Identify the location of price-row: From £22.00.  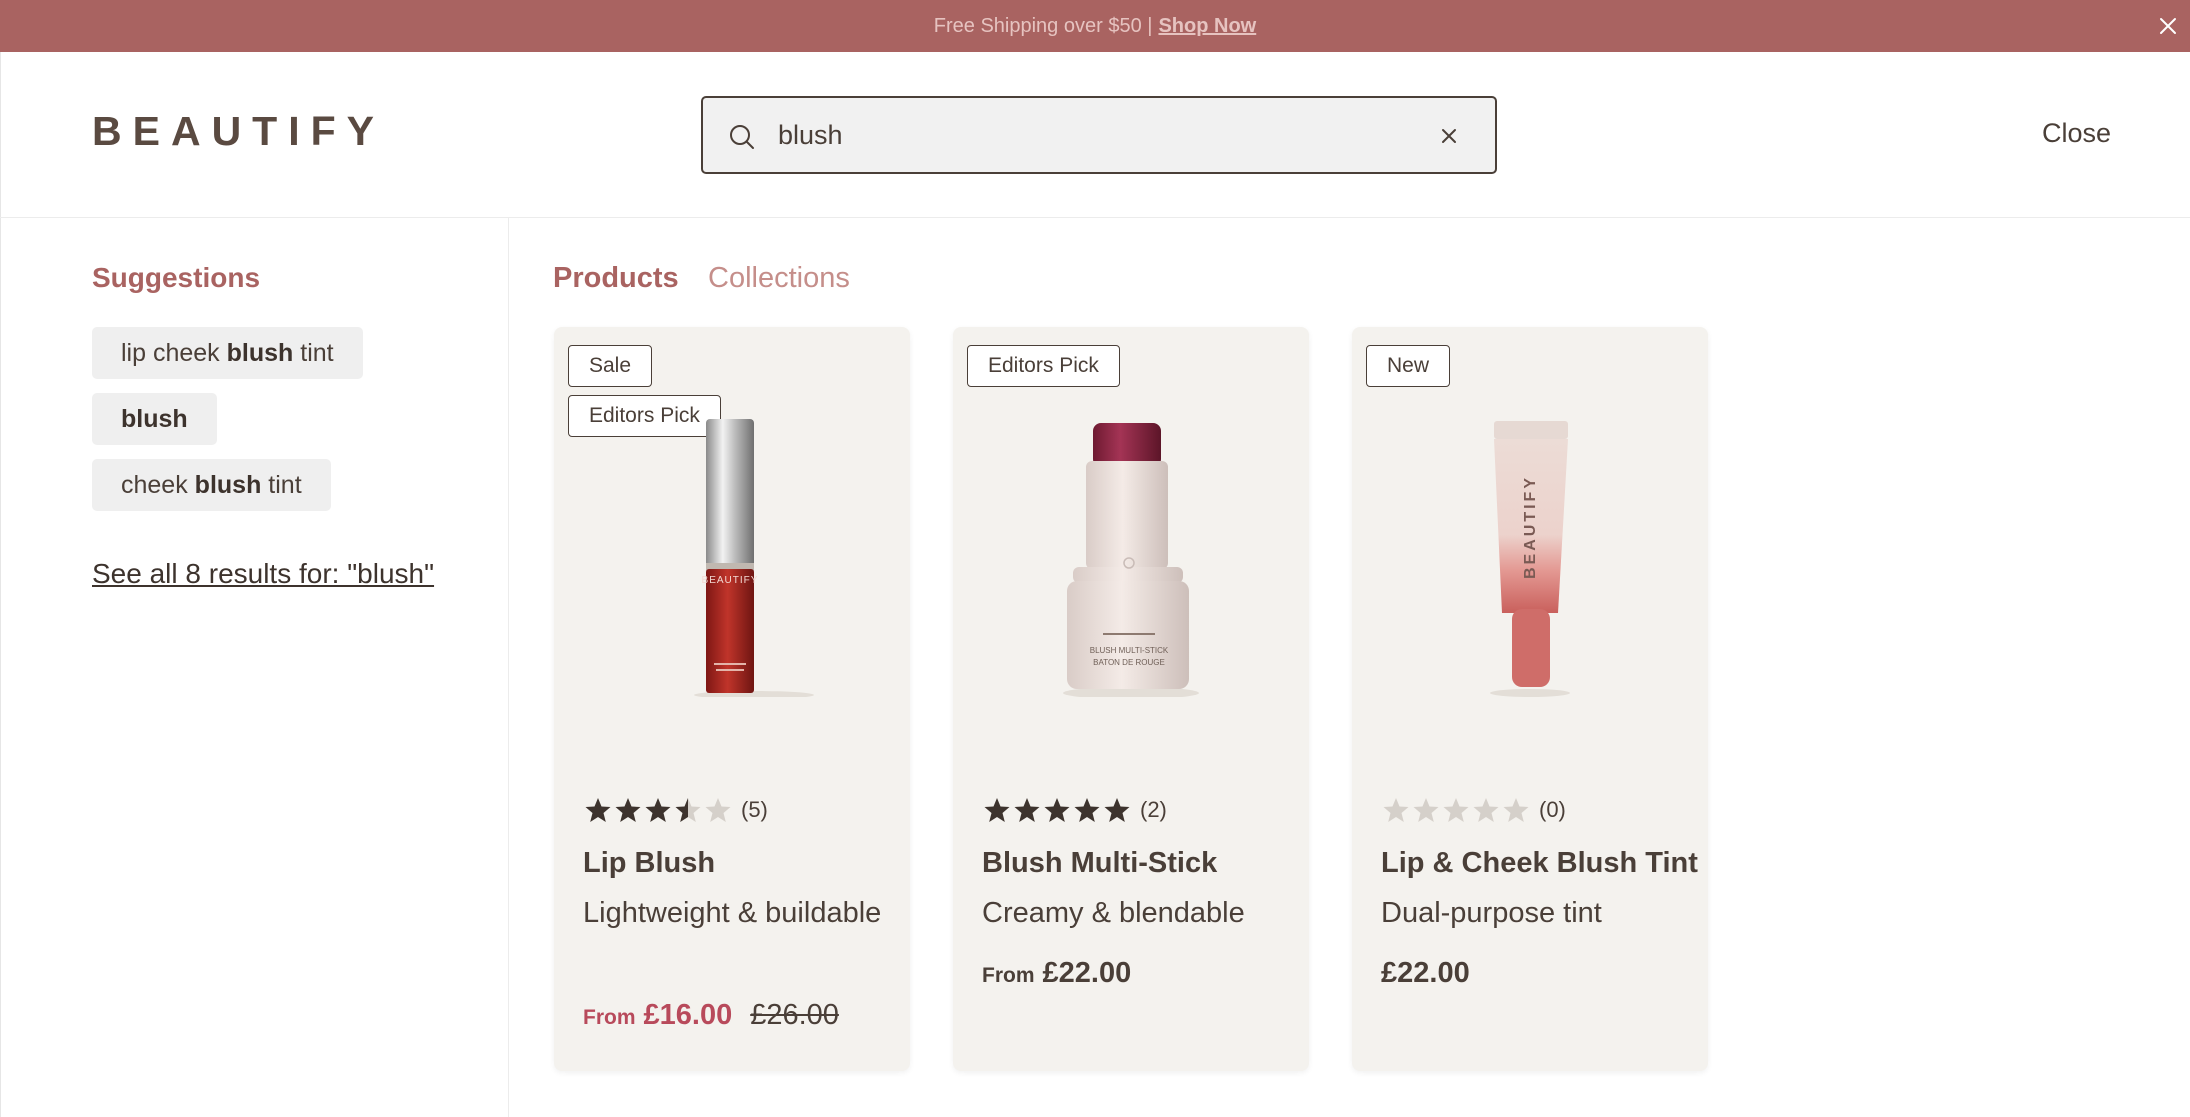
(1056, 973).